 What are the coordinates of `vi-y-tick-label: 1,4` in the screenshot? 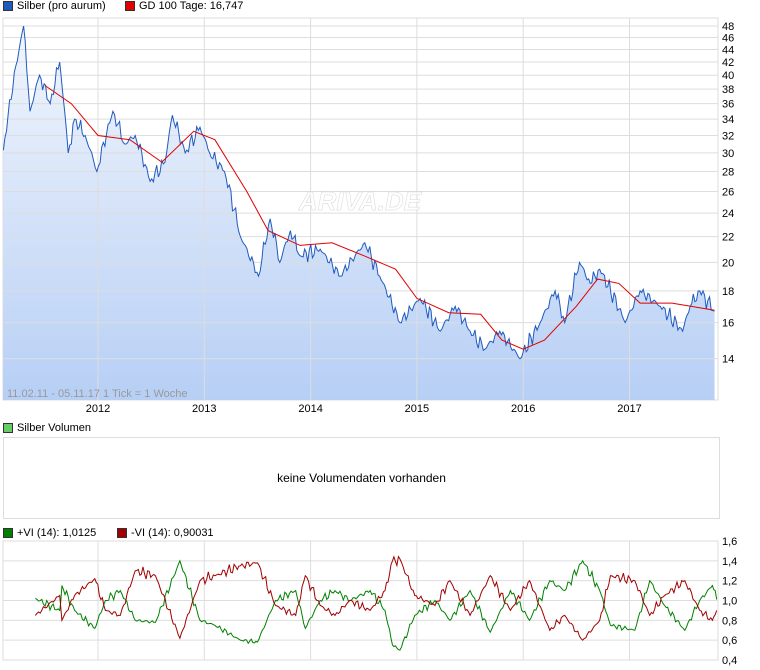 It's located at (729, 562).